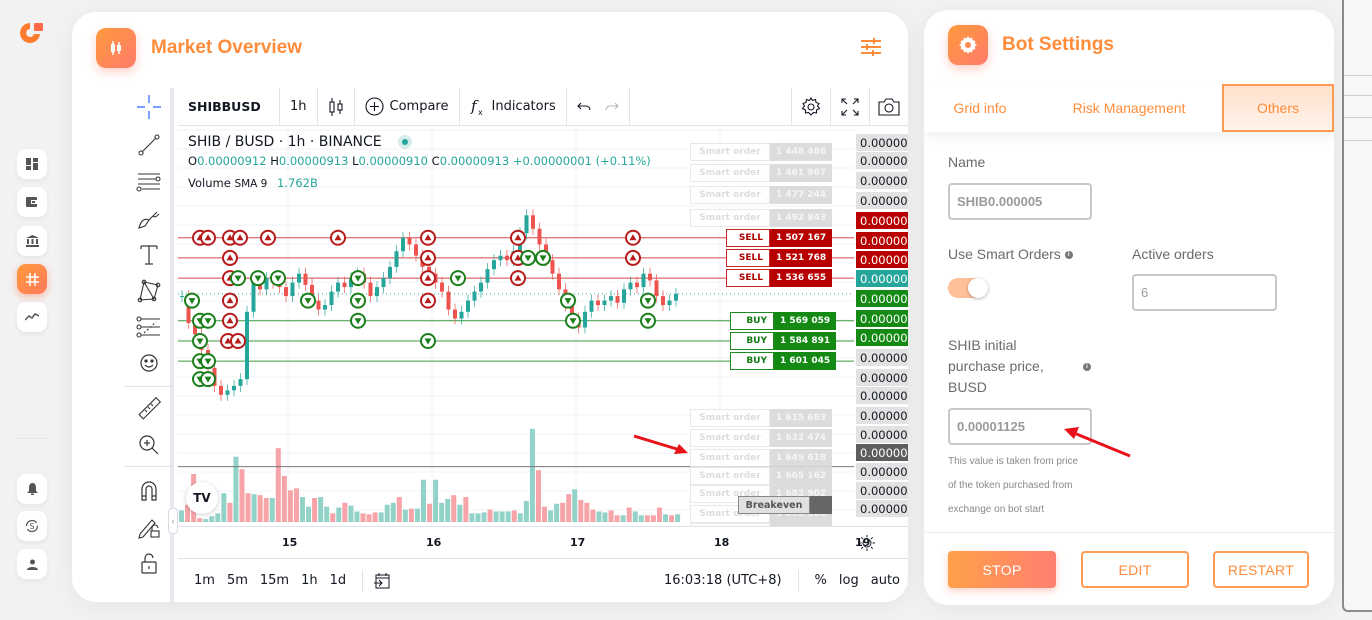 This screenshot has width=1372, height=620. What do you see at coordinates (821, 580) in the screenshot?
I see `percent-scale-toggle: %` at bounding box center [821, 580].